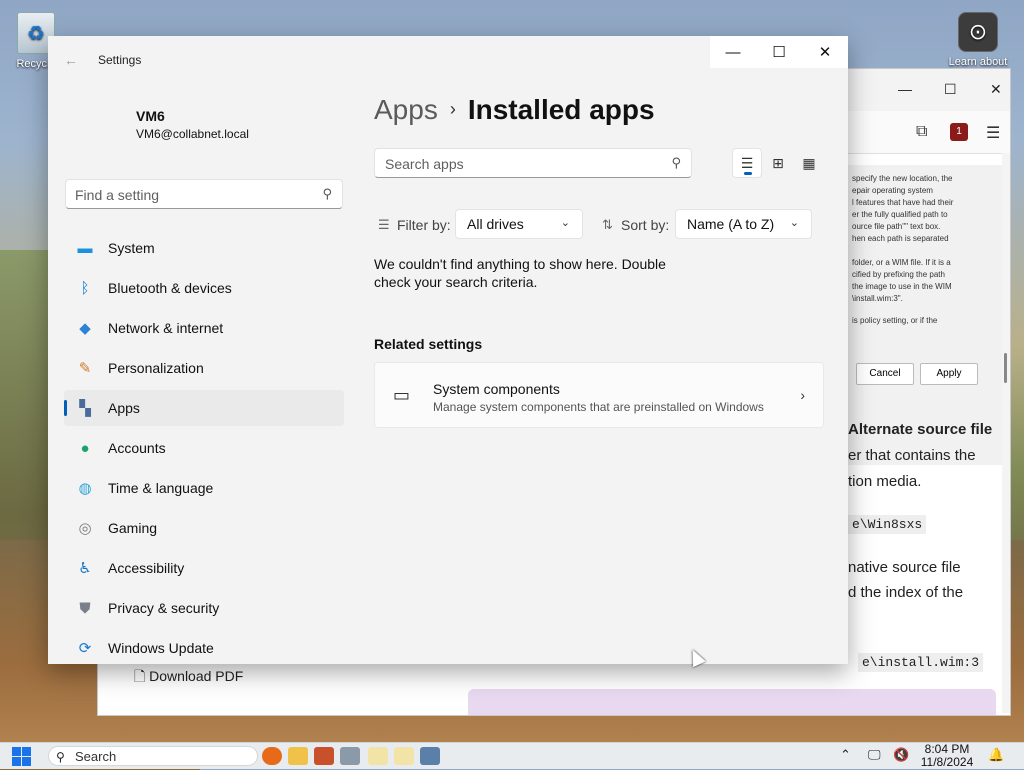 The width and height of the screenshot is (1024, 770). Describe the element at coordinates (901, 262) in the screenshot. I see `doc-line: folder, or a WIM file. If it is a` at that location.